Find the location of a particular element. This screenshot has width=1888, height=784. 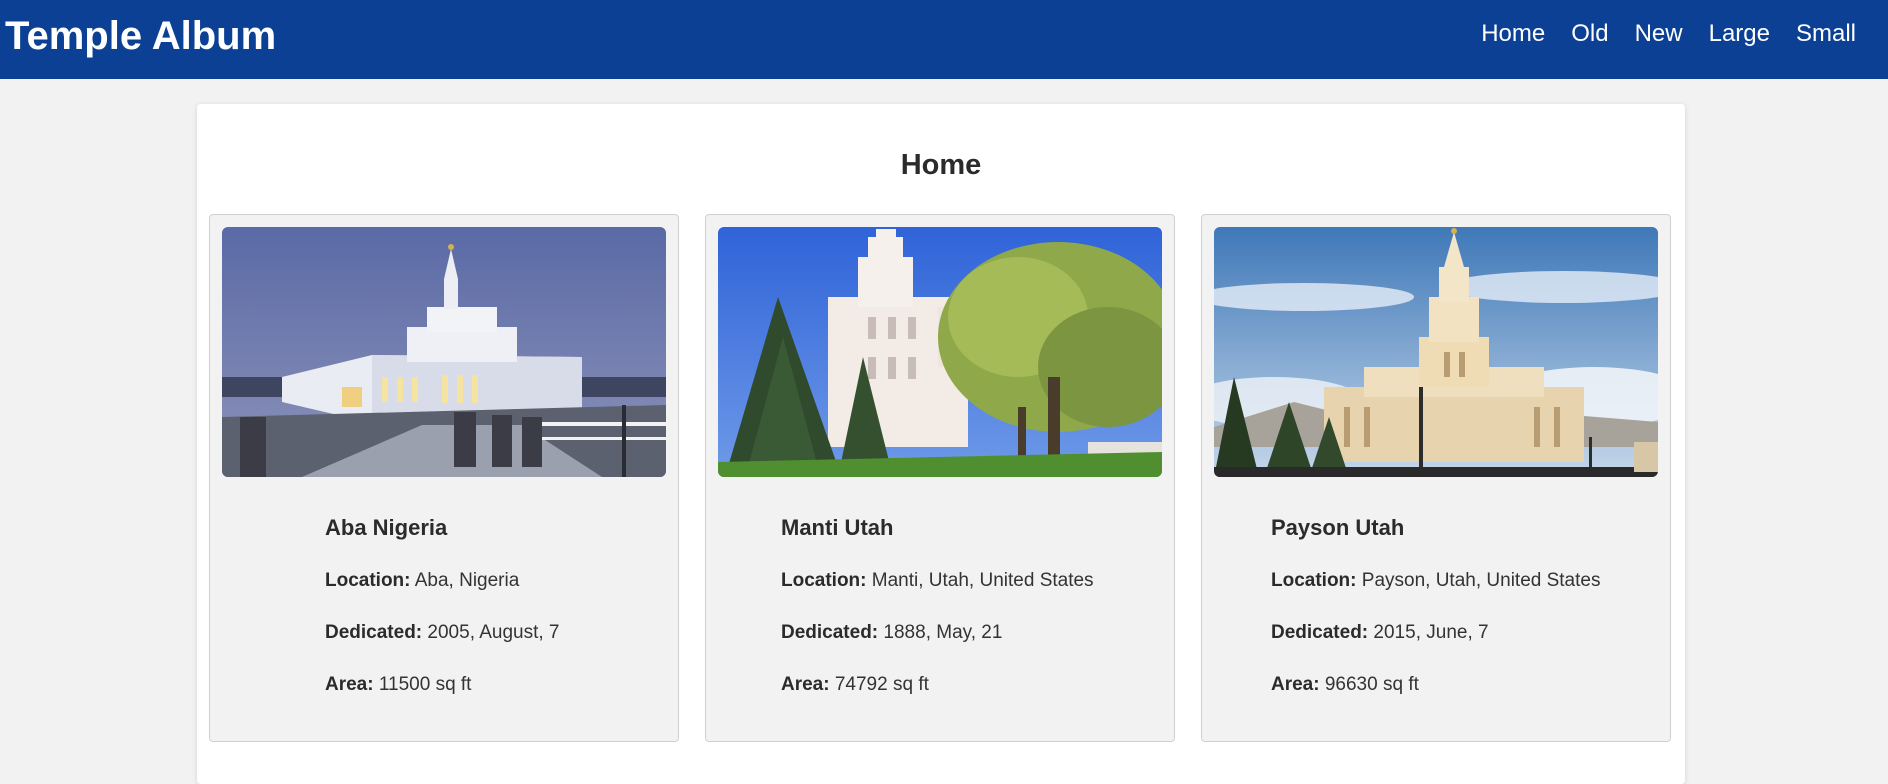

temple-name: Manti Utah is located at coordinates (837, 527).